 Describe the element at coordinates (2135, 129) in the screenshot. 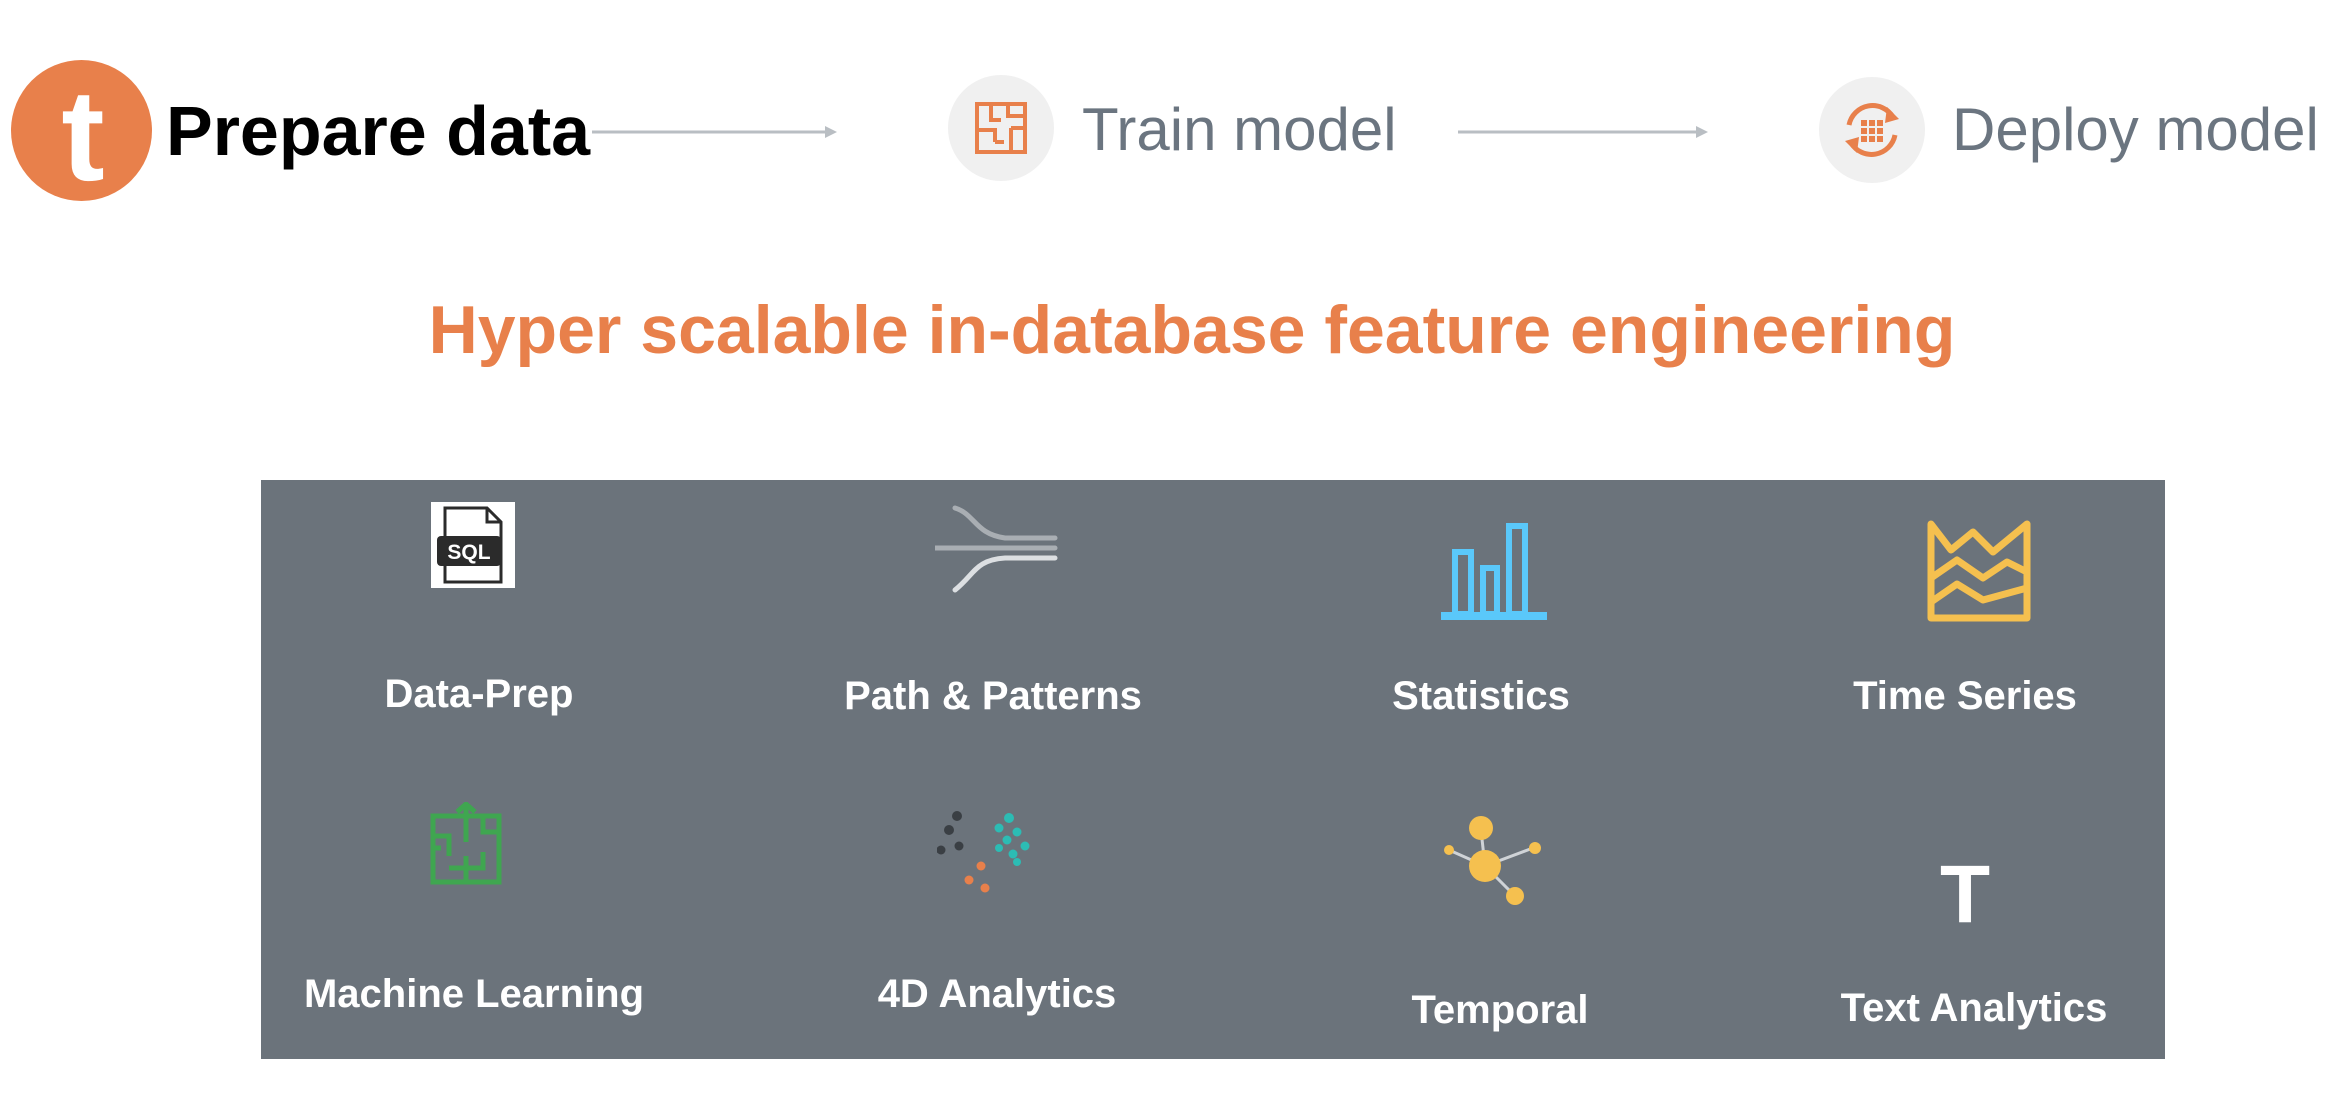

I see `step-deploy-model-label: Deploy model` at that location.